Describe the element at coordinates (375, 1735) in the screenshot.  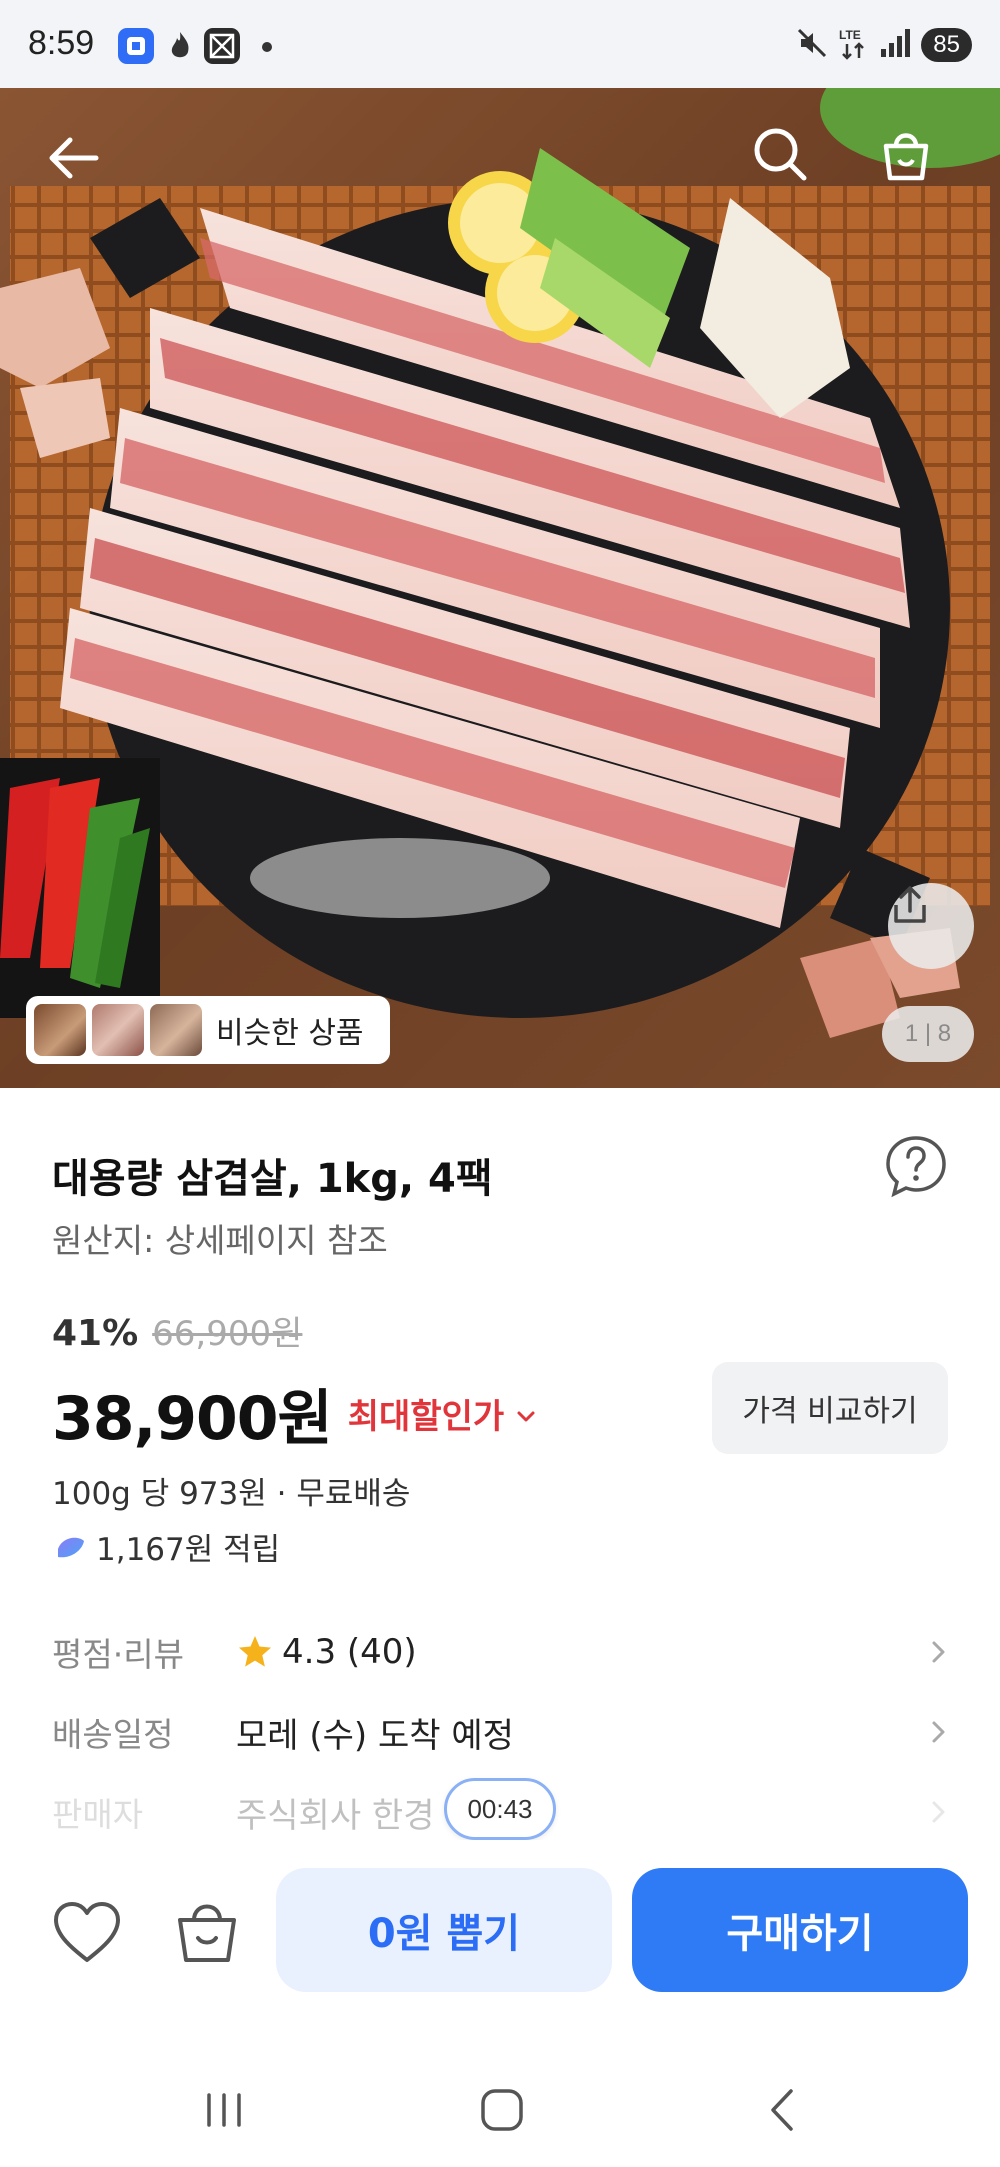
I see `delivery-value: 모레 (수) 도착 예정` at that location.